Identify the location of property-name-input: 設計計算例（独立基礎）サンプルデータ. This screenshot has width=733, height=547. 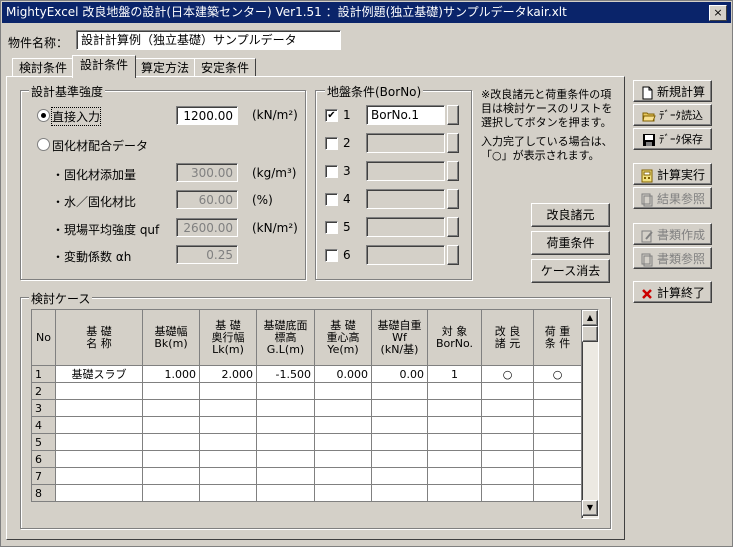
(208, 40).